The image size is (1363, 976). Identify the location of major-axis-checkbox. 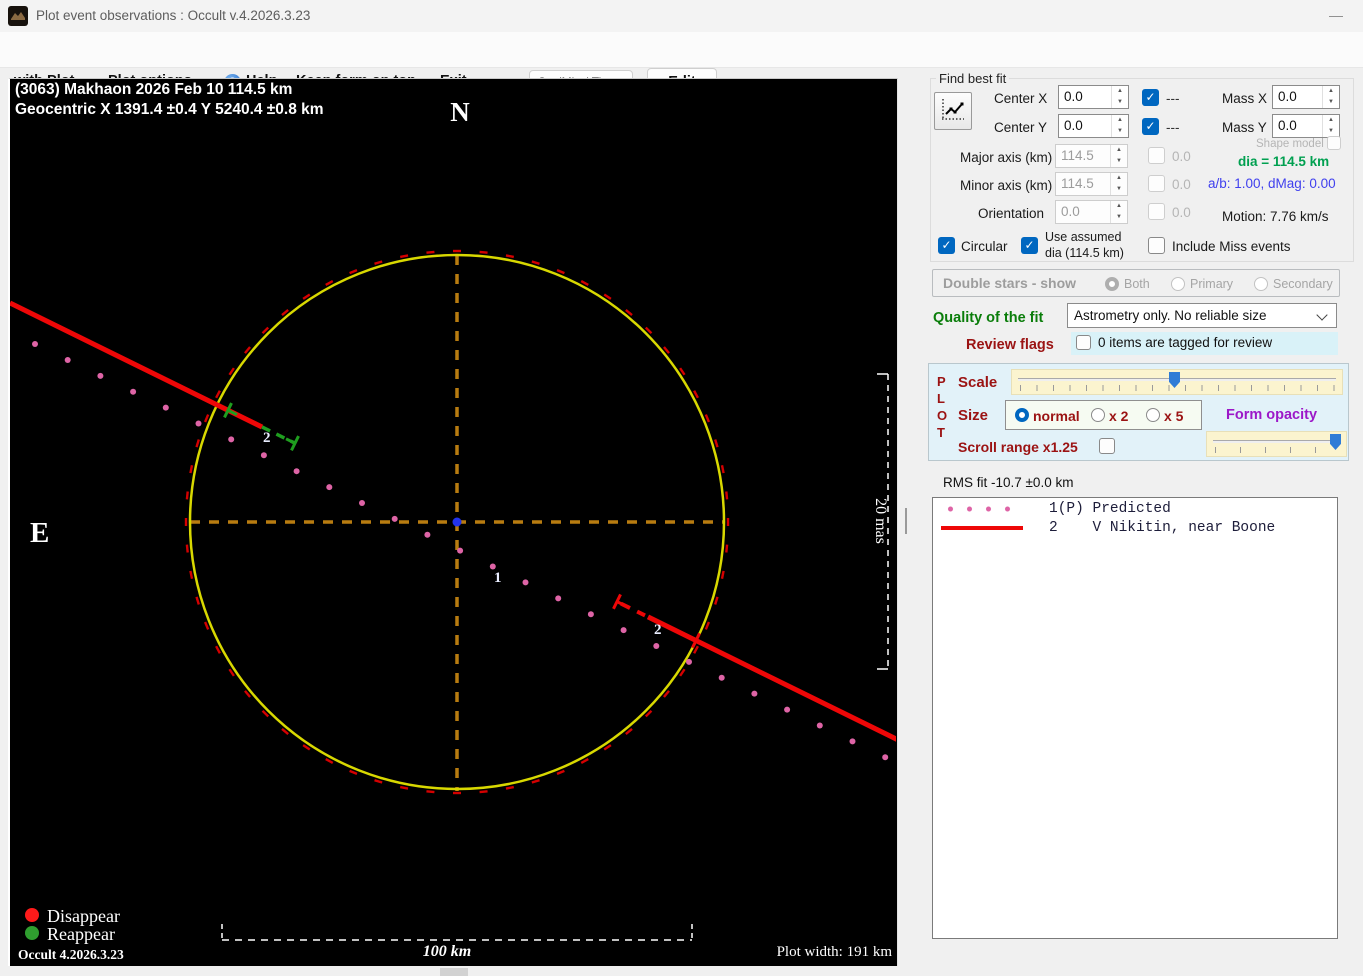
(1156, 155).